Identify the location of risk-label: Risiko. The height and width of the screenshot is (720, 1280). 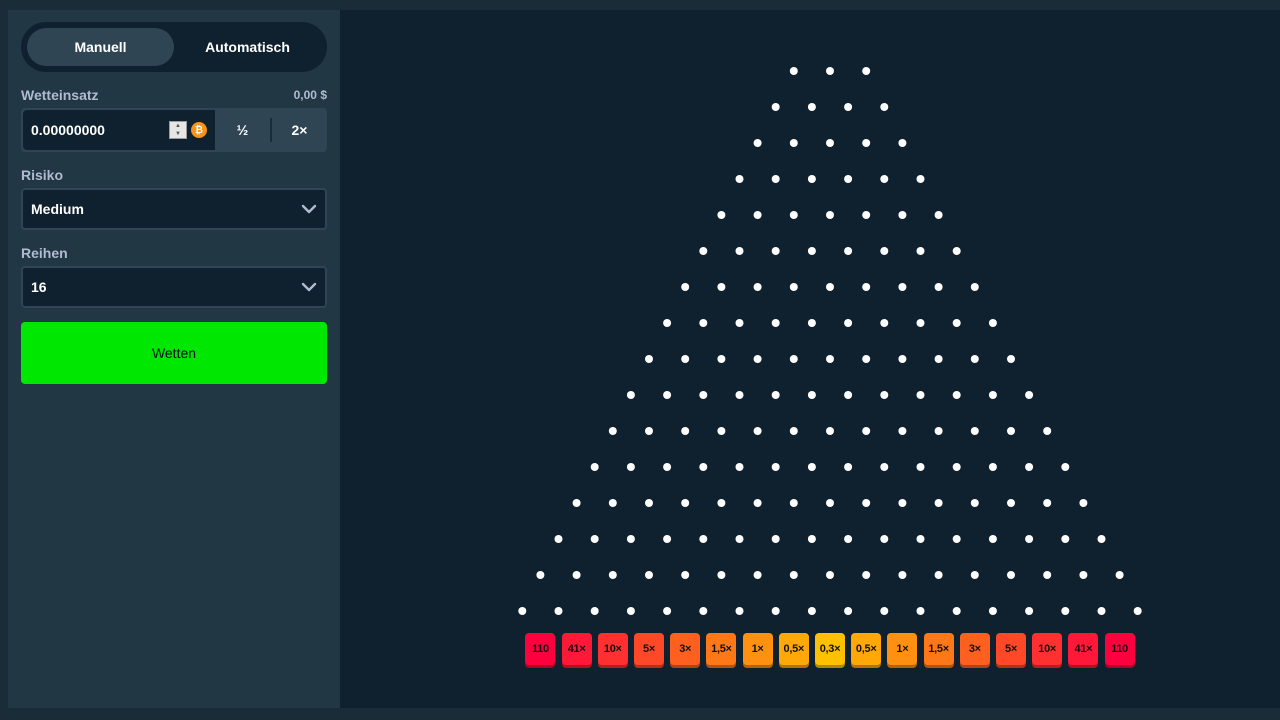
(42, 175).